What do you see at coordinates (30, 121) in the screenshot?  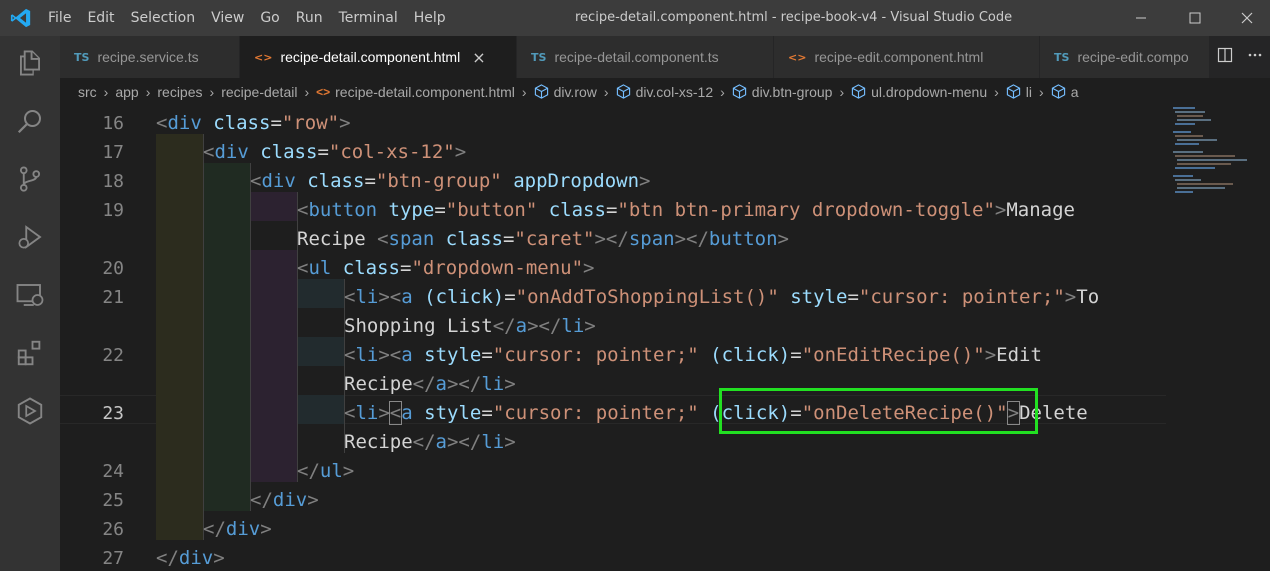 I see `search-icon` at bounding box center [30, 121].